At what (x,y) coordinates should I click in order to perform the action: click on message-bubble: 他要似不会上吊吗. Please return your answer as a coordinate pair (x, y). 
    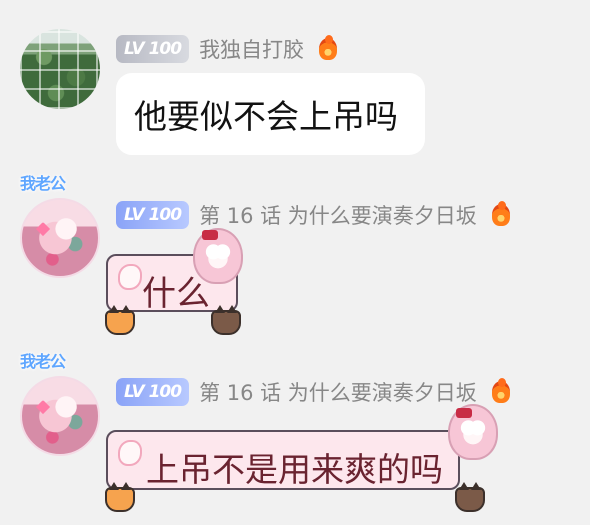
    Looking at the image, I should click on (270, 114).